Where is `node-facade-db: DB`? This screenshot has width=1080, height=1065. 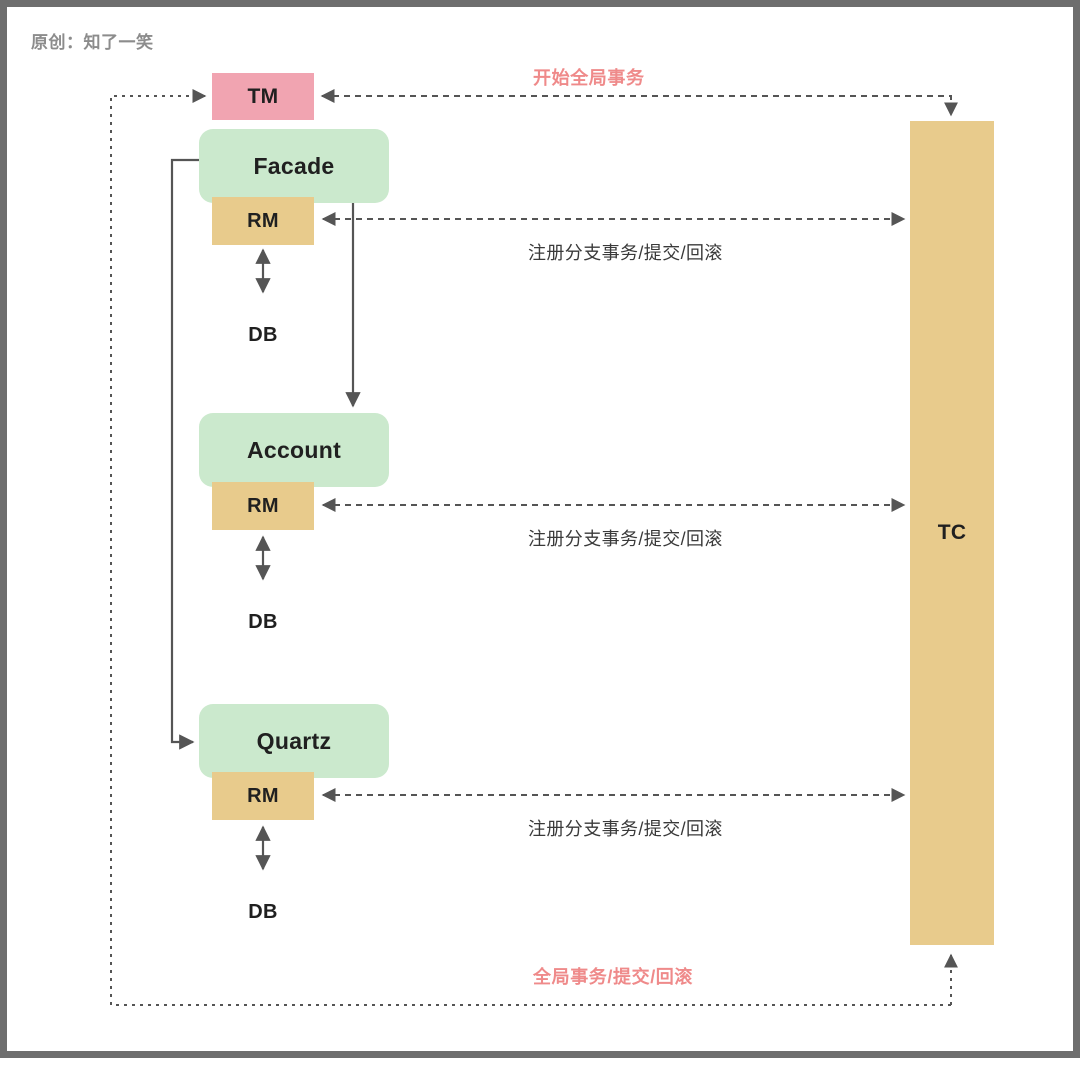 node-facade-db: DB is located at coordinates (263, 330).